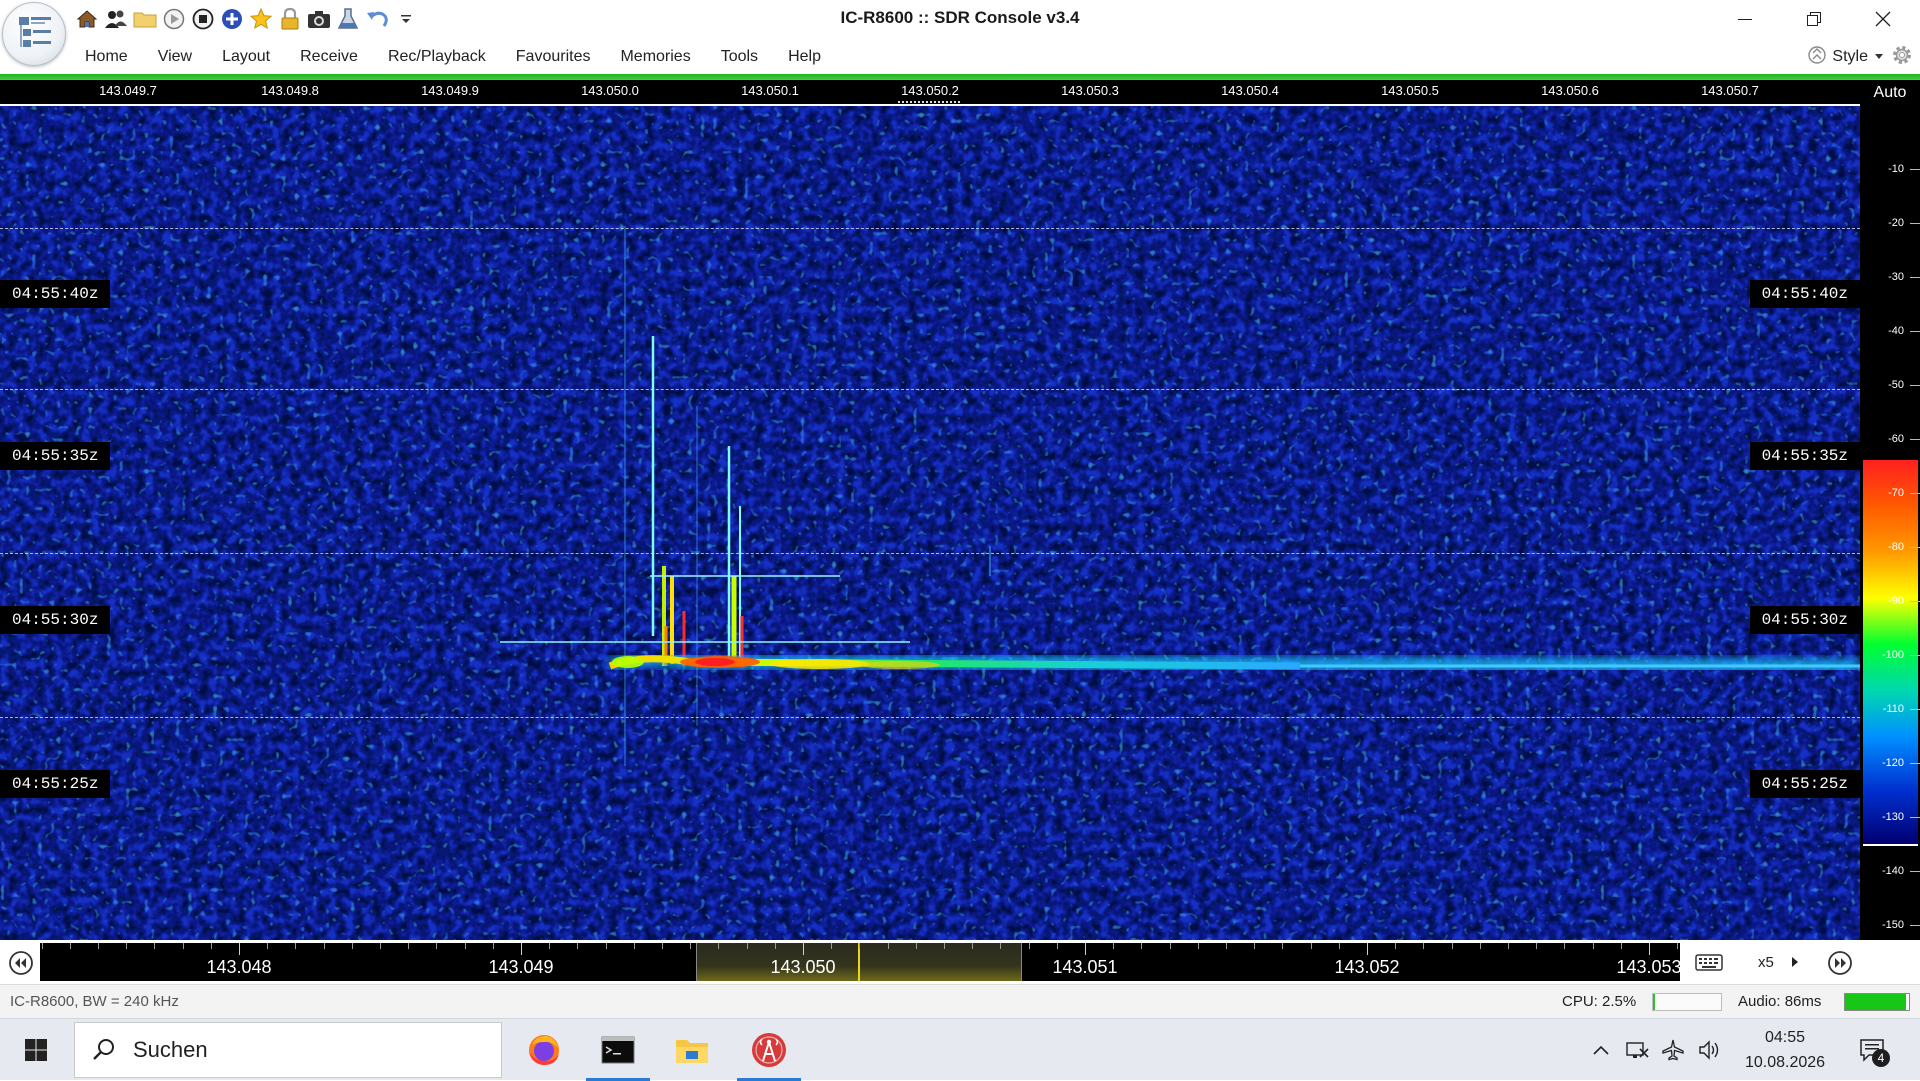  I want to click on search-placeholder: Suchen, so click(170, 1049).